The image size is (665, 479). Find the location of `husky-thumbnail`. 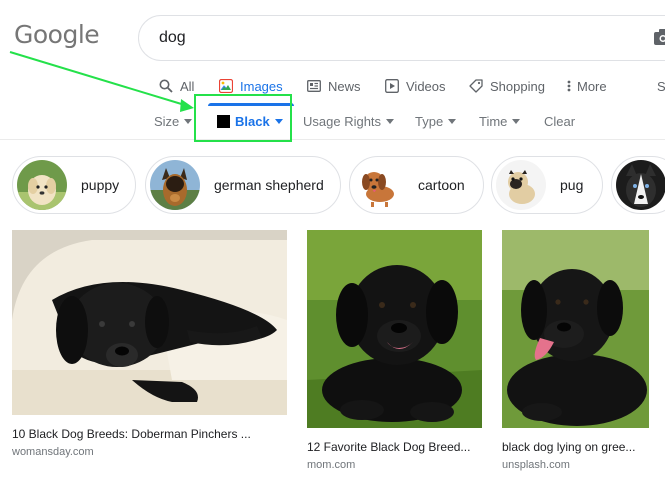

husky-thumbnail is located at coordinates (640, 185).